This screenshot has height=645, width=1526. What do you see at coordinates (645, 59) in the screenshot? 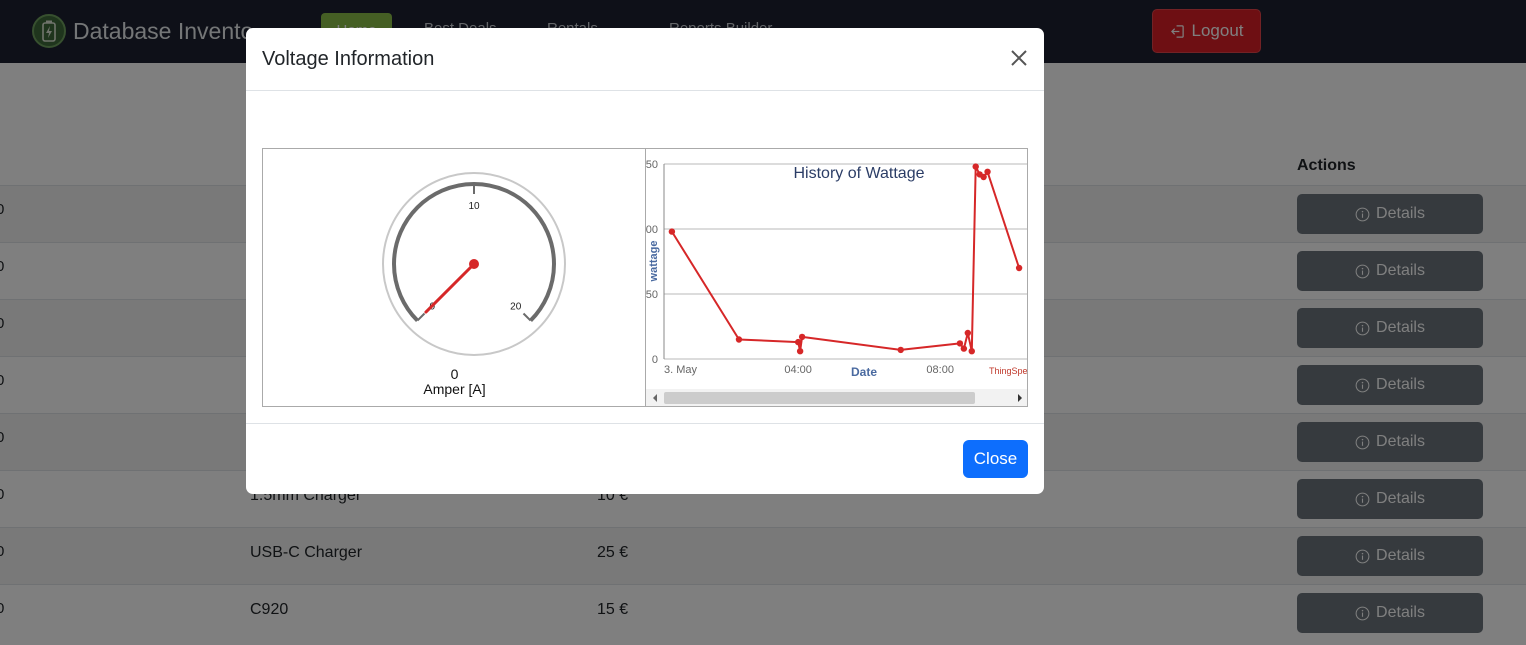
I see `modal-header: Voltage Information` at bounding box center [645, 59].